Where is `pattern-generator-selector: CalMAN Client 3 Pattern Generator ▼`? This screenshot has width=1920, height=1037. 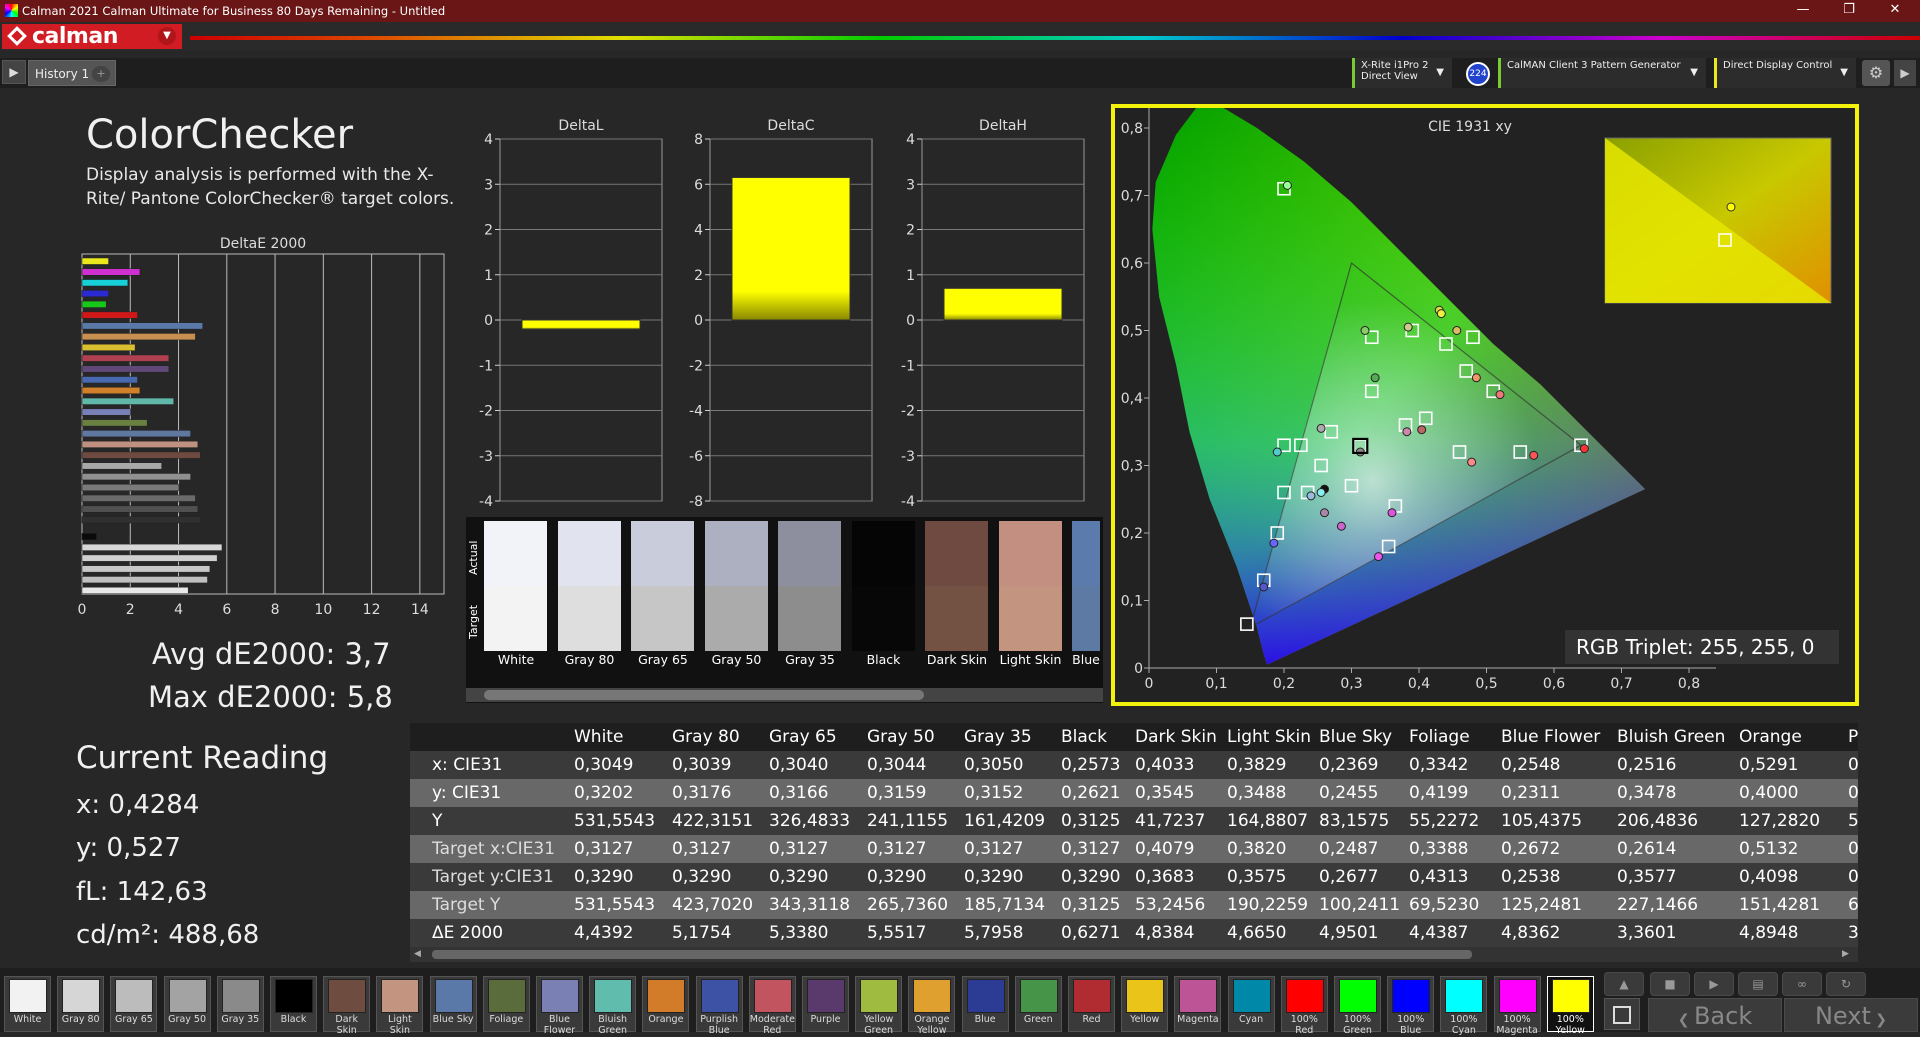 pattern-generator-selector: CalMAN Client 3 Pattern Generator ▼ is located at coordinates (1602, 73).